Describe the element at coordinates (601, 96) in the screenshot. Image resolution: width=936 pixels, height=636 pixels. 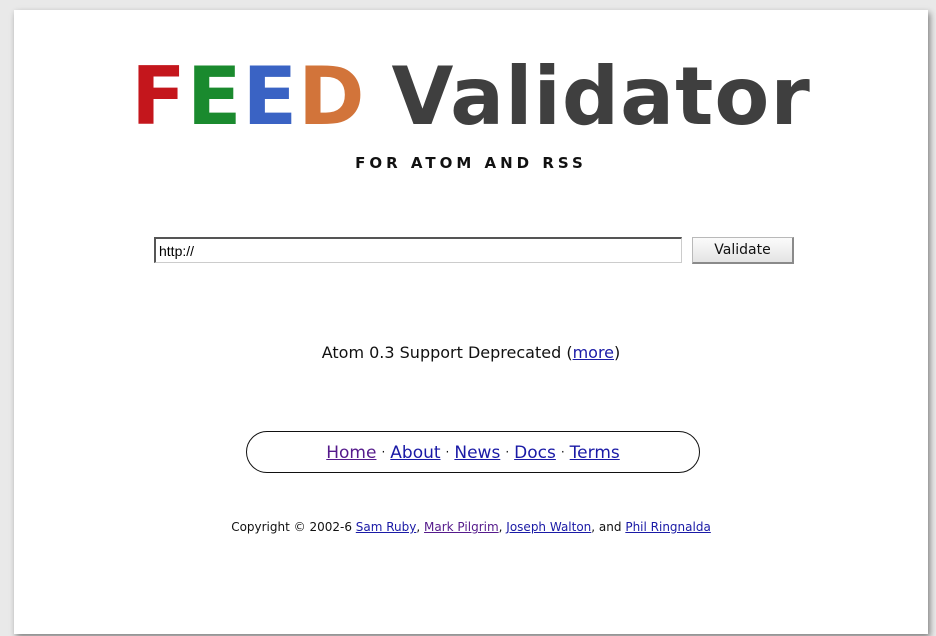
I see `logo-validator-text: Validator` at that location.